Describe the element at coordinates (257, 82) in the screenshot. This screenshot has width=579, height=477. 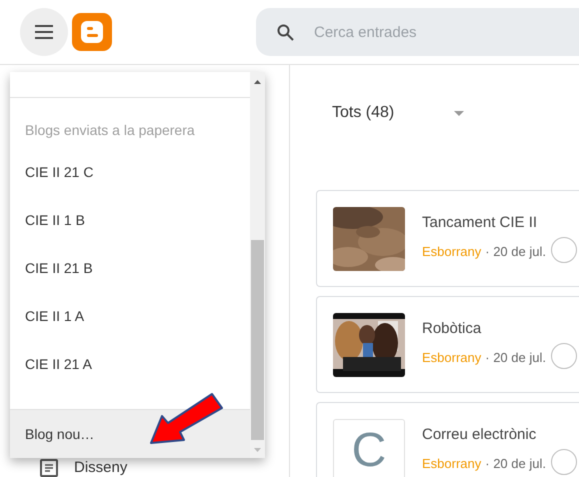
I see `scroll-up-icon` at that location.